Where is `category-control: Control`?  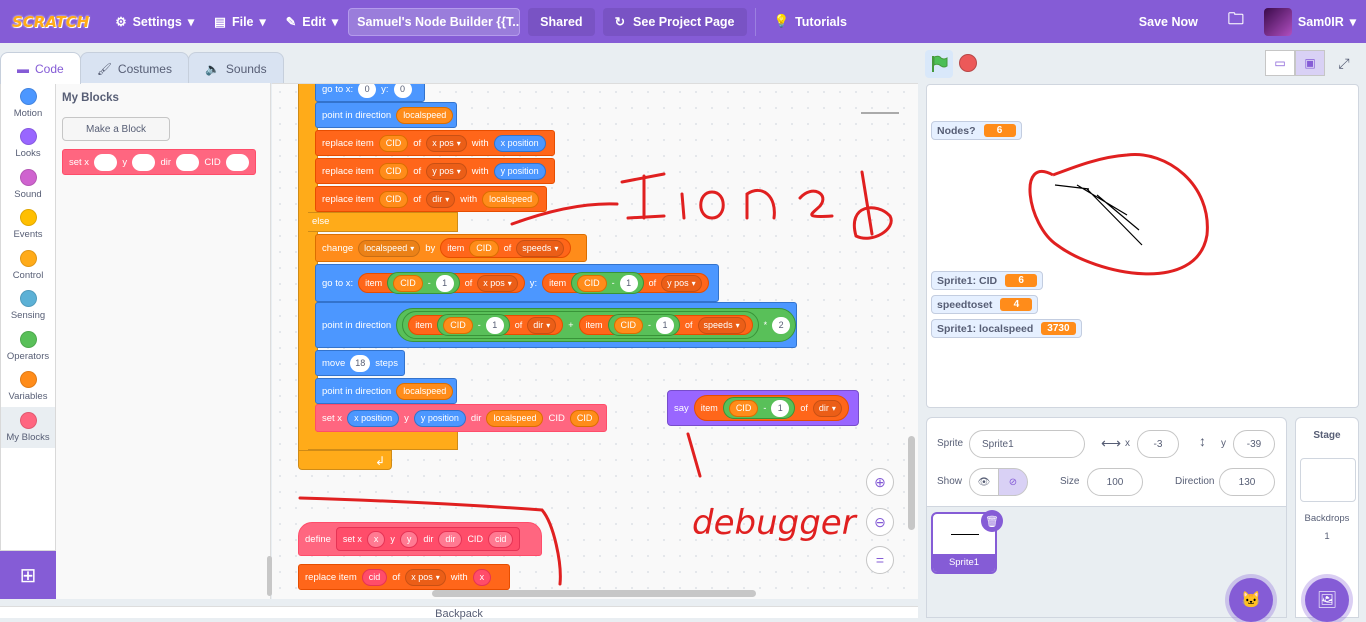 category-control: Control is located at coordinates (28, 265).